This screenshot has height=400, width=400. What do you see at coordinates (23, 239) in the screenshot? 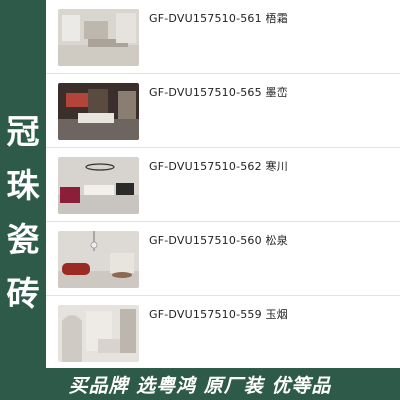
I see `brand-char-3: 瓷` at bounding box center [23, 239].